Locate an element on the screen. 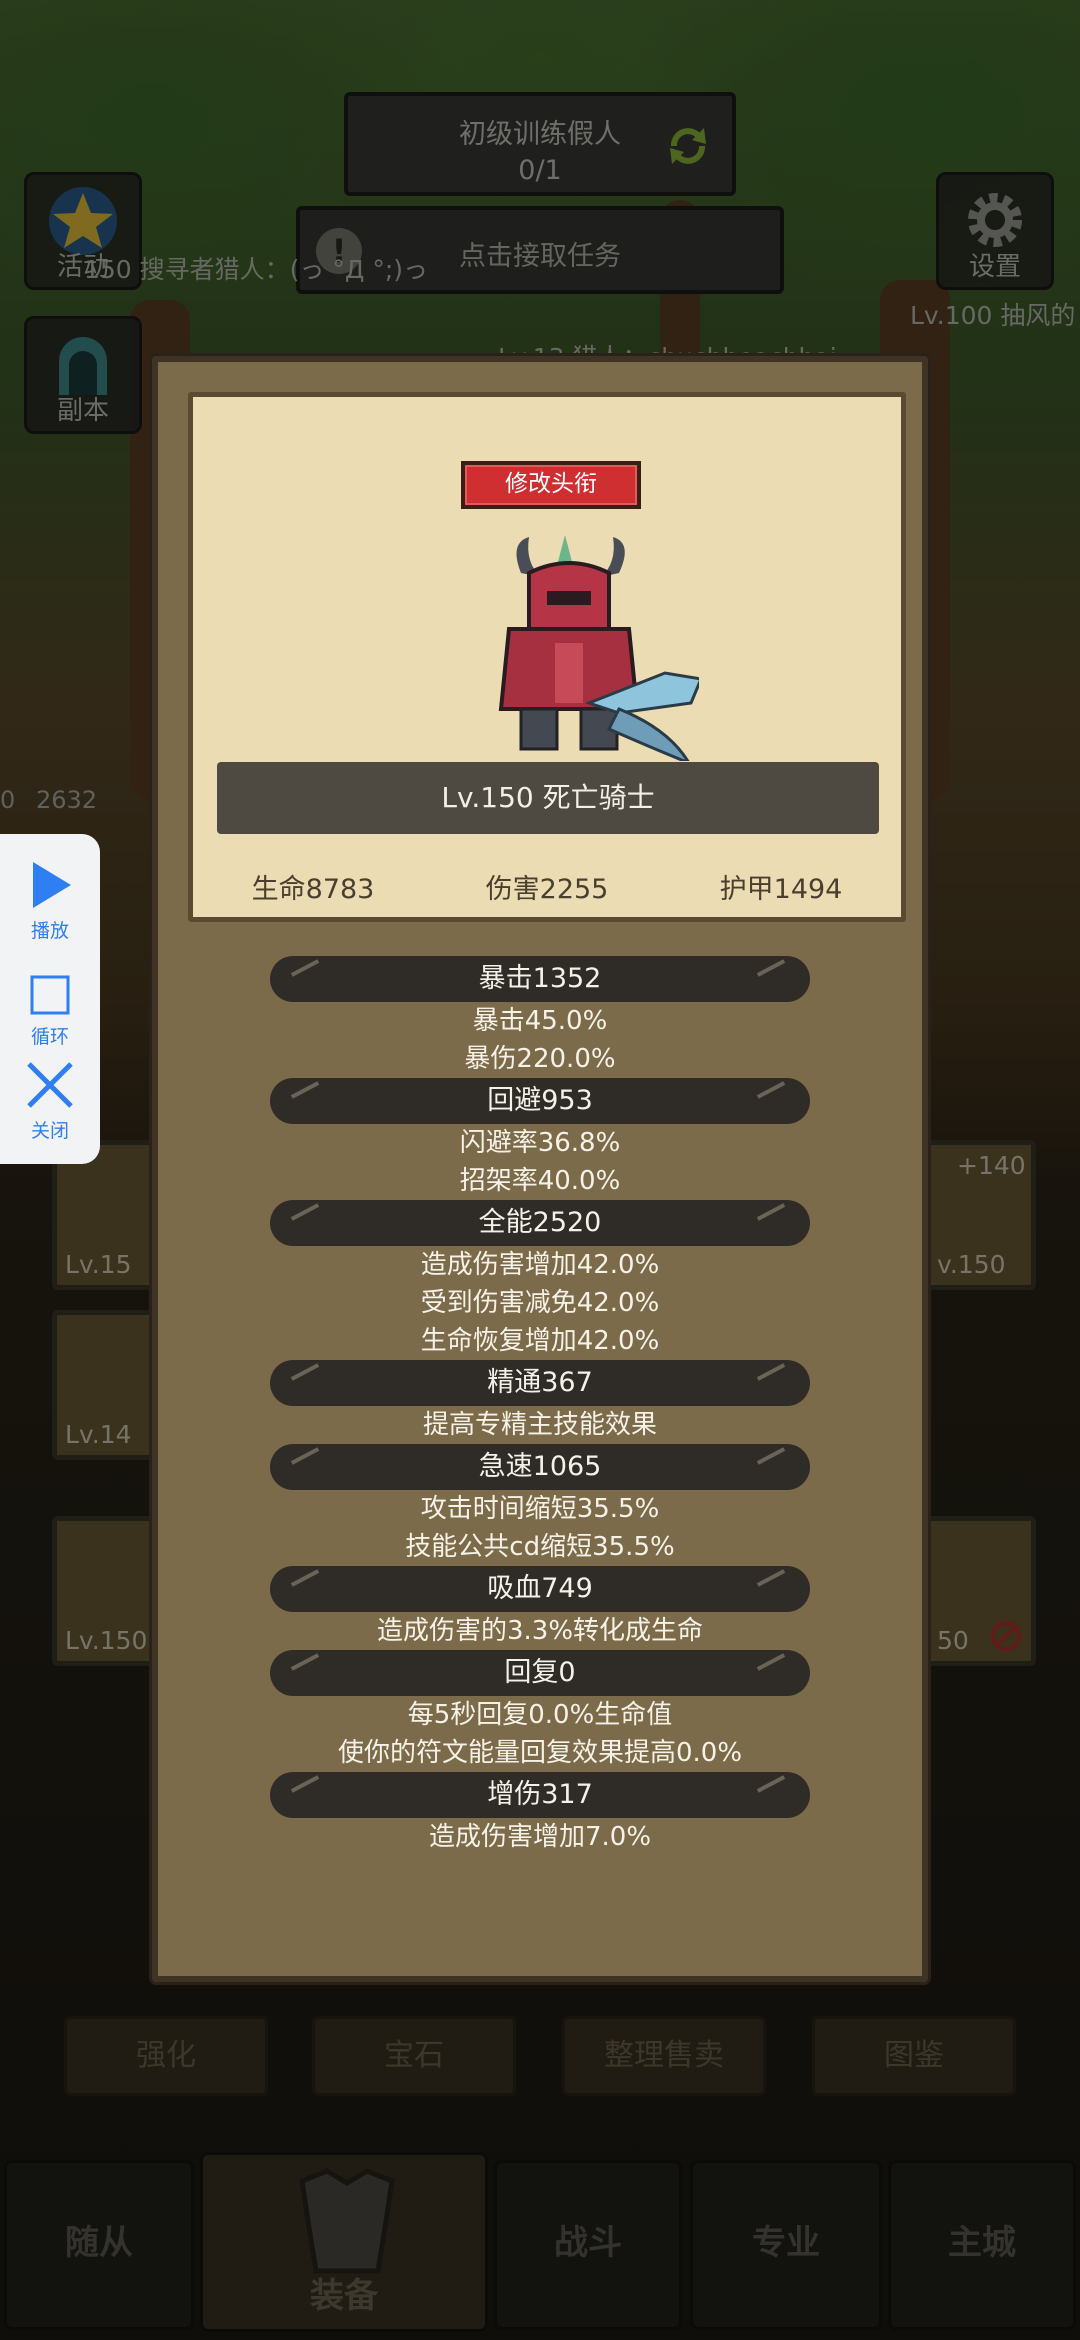 Image resolution: width=1080 pixels, height=2340 pixels. armor-stat: 护甲1494 is located at coordinates (781, 889).